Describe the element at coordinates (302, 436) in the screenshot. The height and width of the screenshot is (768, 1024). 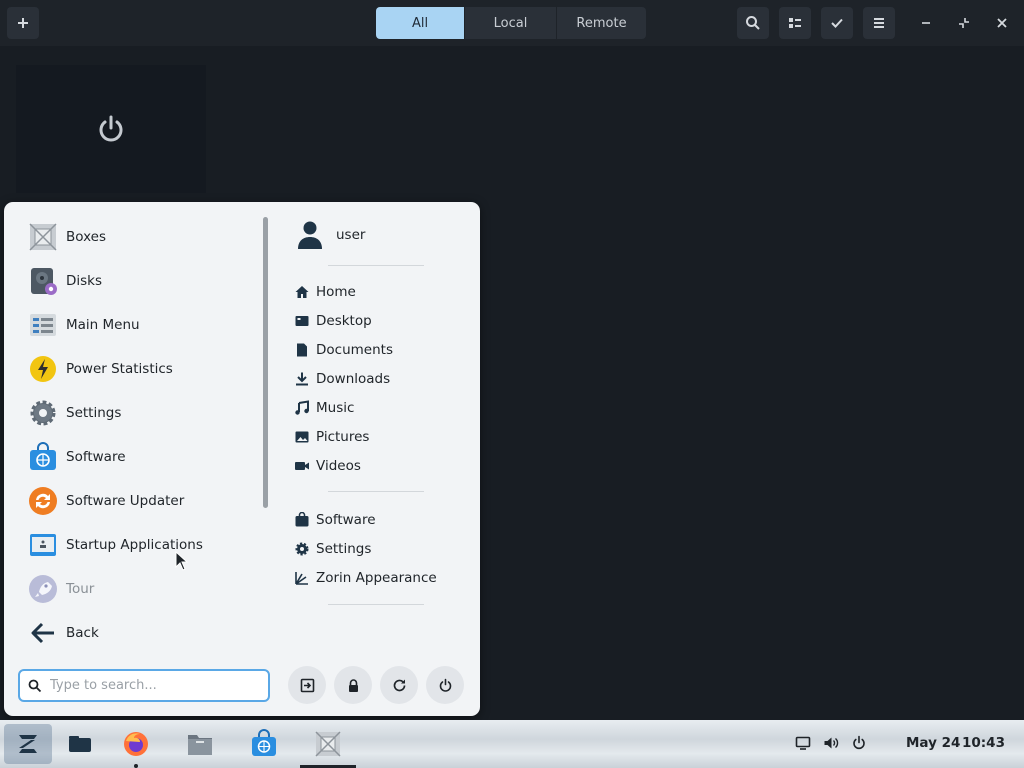
I see `pictures-icon` at that location.